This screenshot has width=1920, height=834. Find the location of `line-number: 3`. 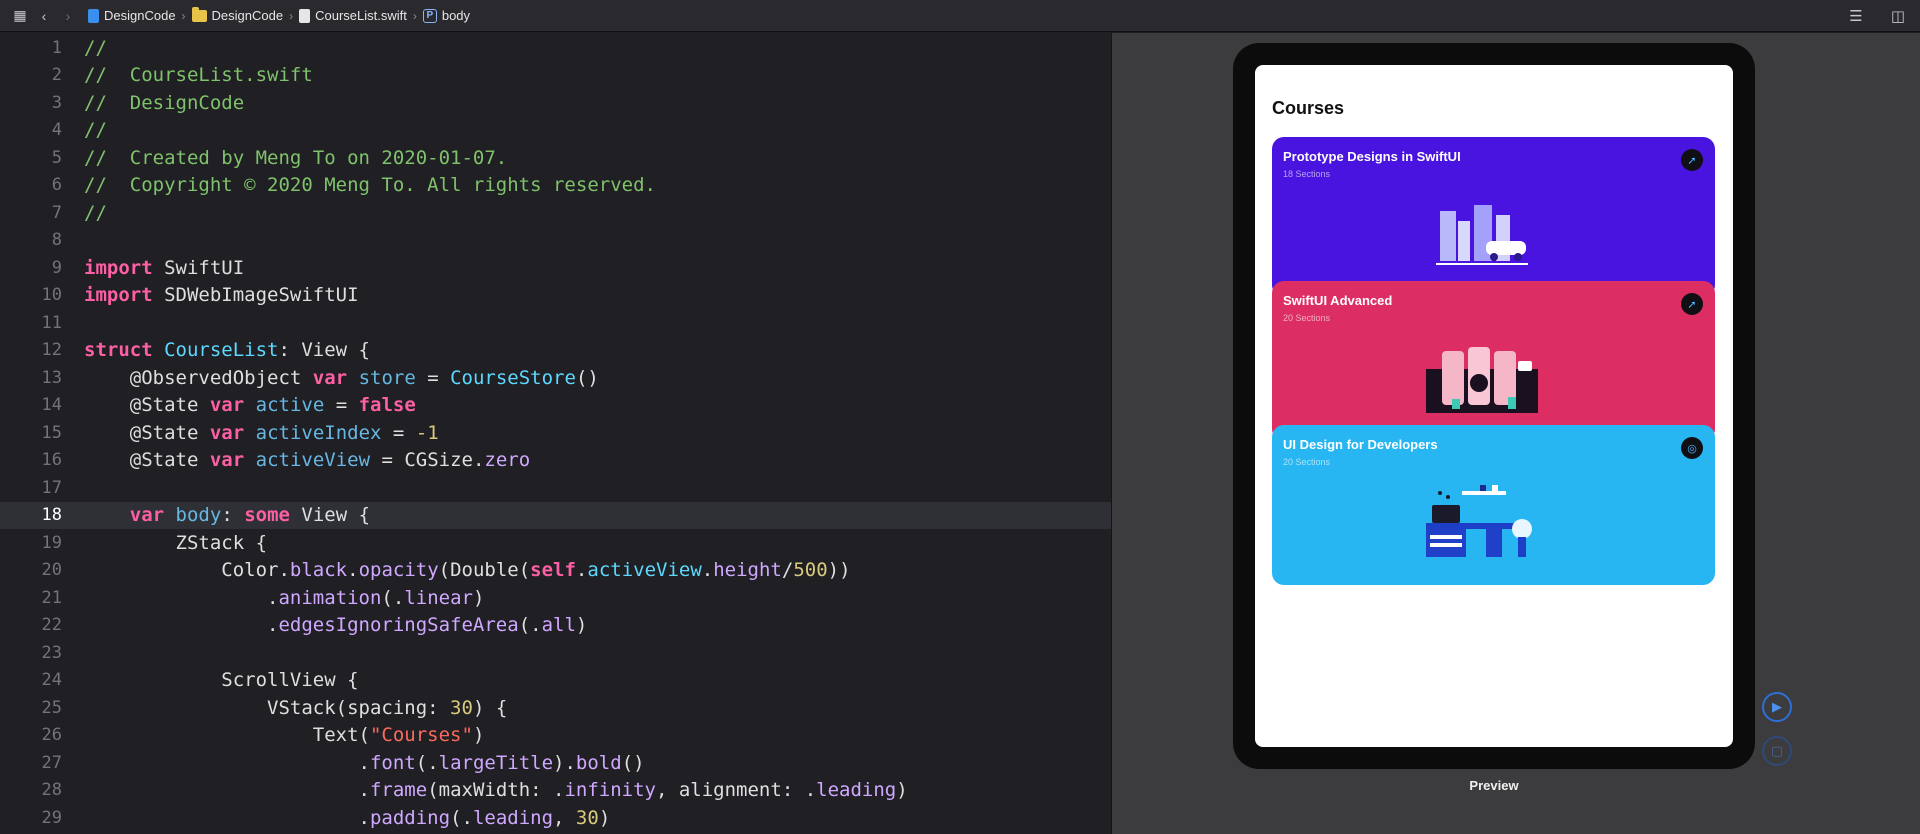

line-number: 3 is located at coordinates (56, 102).